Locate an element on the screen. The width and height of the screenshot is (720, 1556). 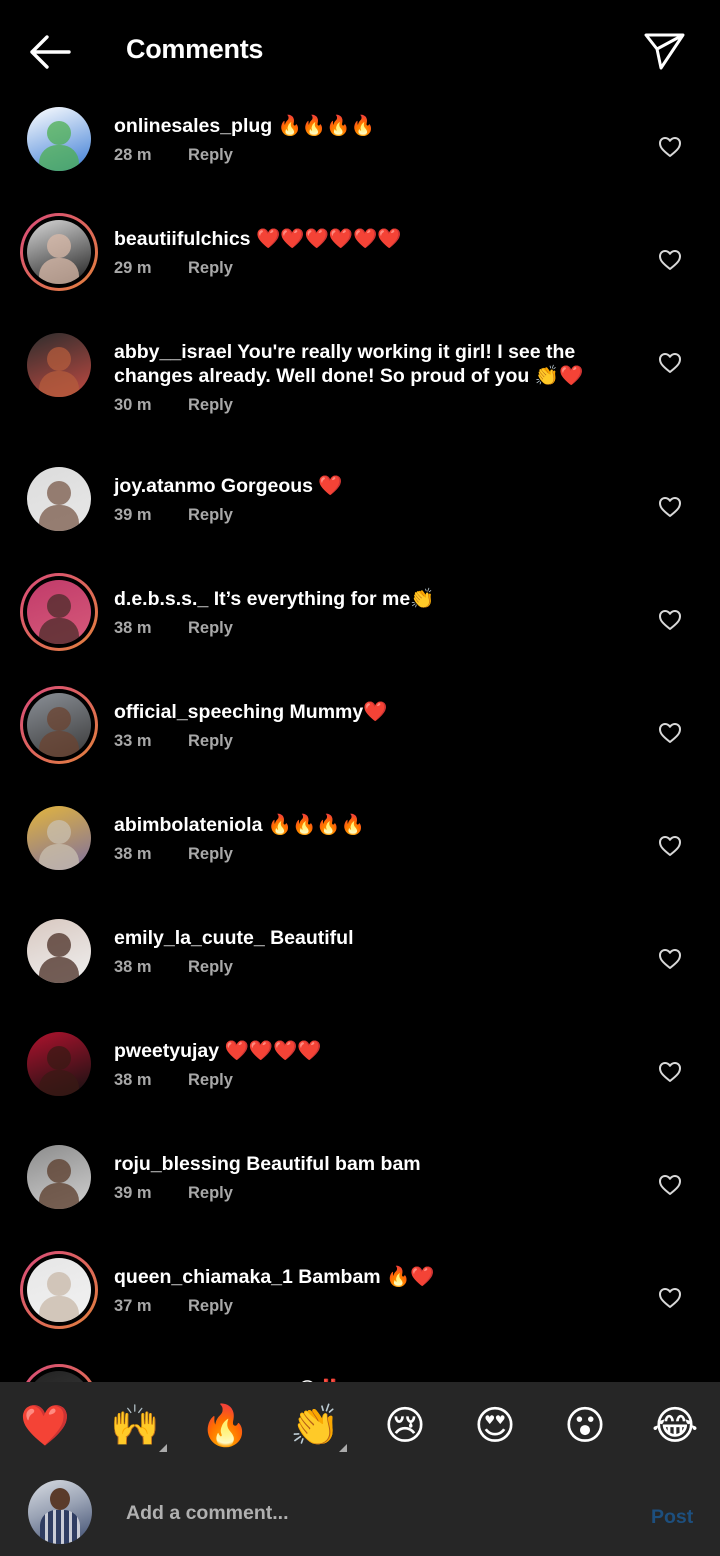
header-bar: Comments is located at coordinates (360, 50).